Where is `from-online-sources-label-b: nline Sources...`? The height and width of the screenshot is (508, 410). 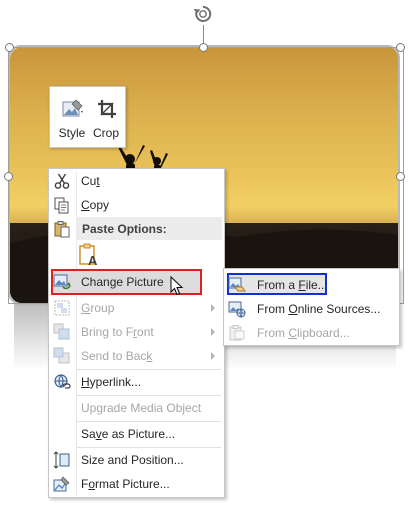
from-online-sources-label-b: nline Sources... is located at coordinates (339, 309).